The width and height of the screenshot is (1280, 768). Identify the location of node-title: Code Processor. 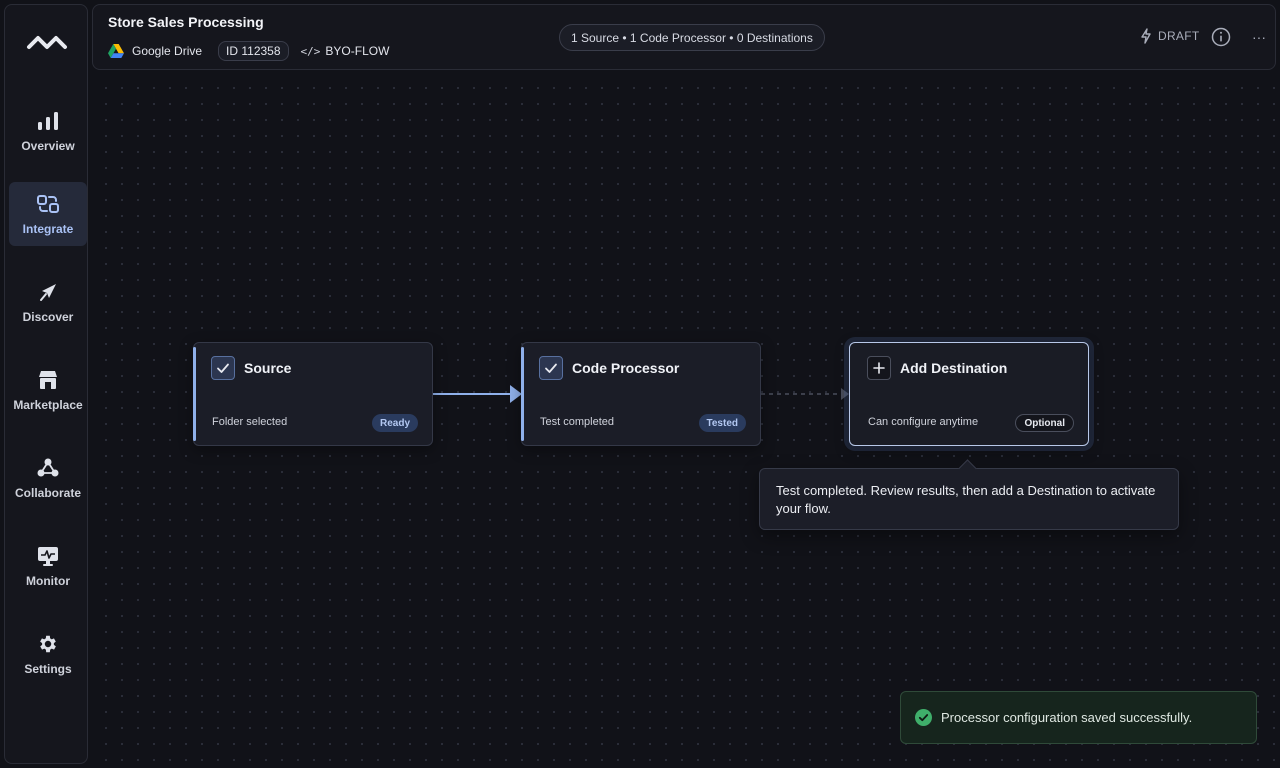
(626, 368).